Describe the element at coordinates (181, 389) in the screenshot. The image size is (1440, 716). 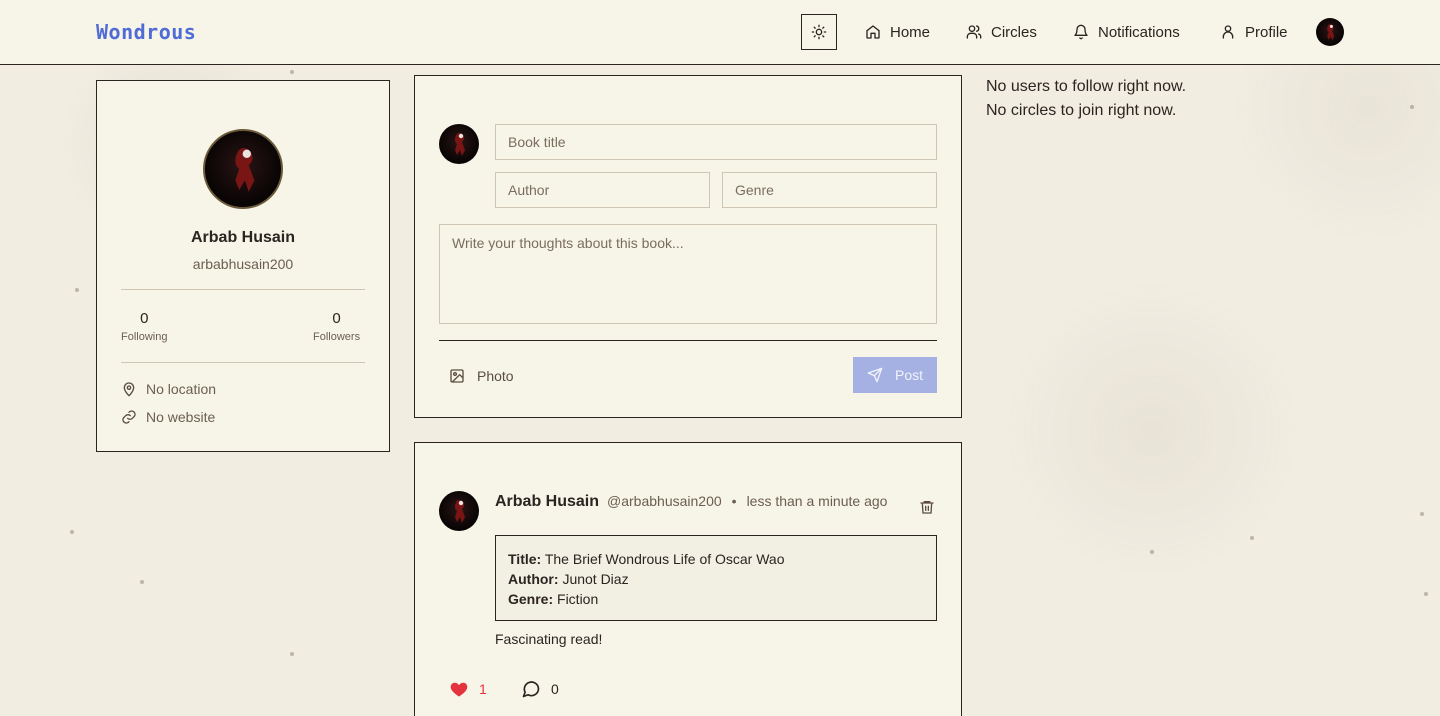
I see `location-text: No location` at that location.